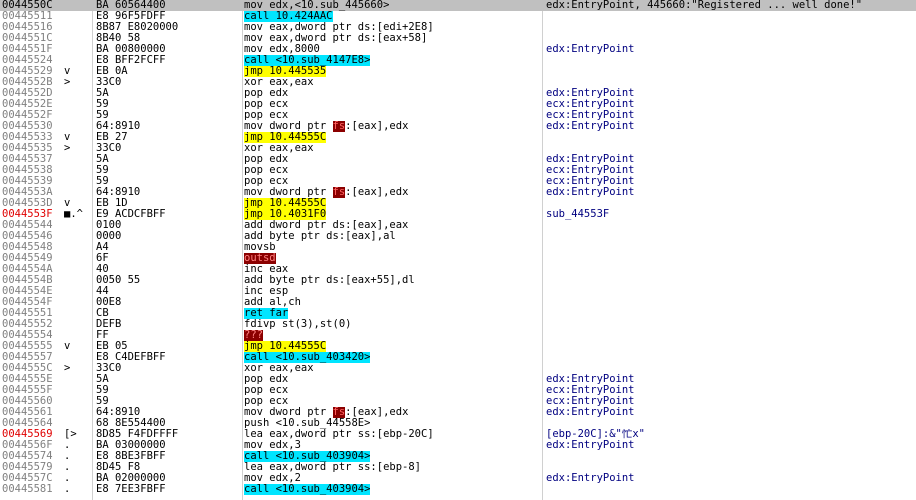 The width and height of the screenshot is (916, 500). What do you see at coordinates (27, 27) in the screenshot?
I see `row-address: 00445516` at bounding box center [27, 27].